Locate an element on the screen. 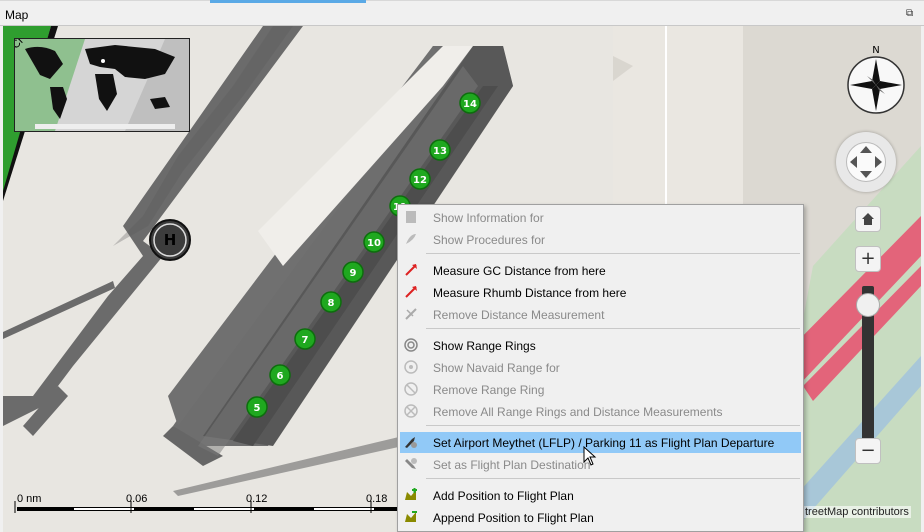  world-map-image is located at coordinates (102, 85).